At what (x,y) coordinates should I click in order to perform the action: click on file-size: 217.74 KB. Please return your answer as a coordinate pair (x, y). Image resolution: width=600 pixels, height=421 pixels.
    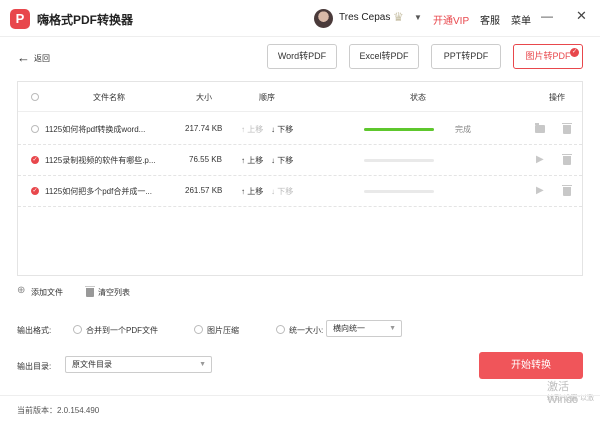
    Looking at the image, I should click on (204, 128).